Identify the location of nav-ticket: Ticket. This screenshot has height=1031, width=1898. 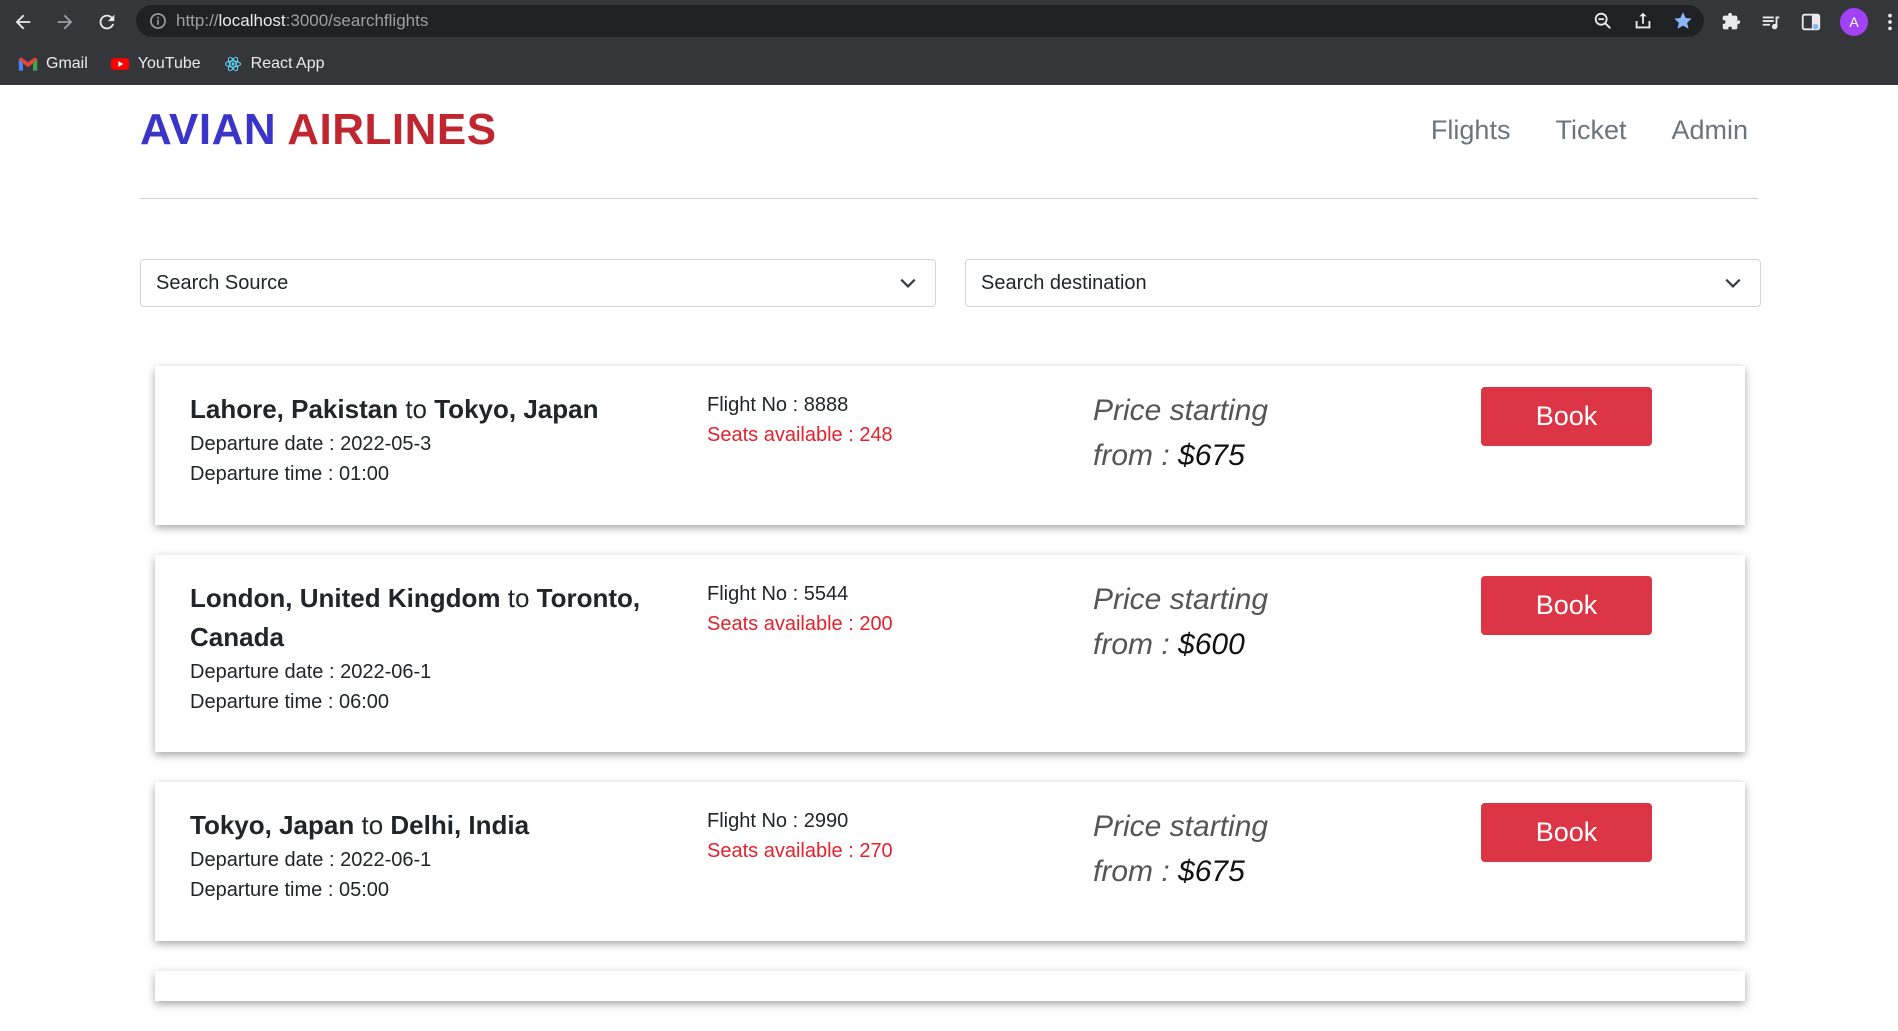
(1590, 130).